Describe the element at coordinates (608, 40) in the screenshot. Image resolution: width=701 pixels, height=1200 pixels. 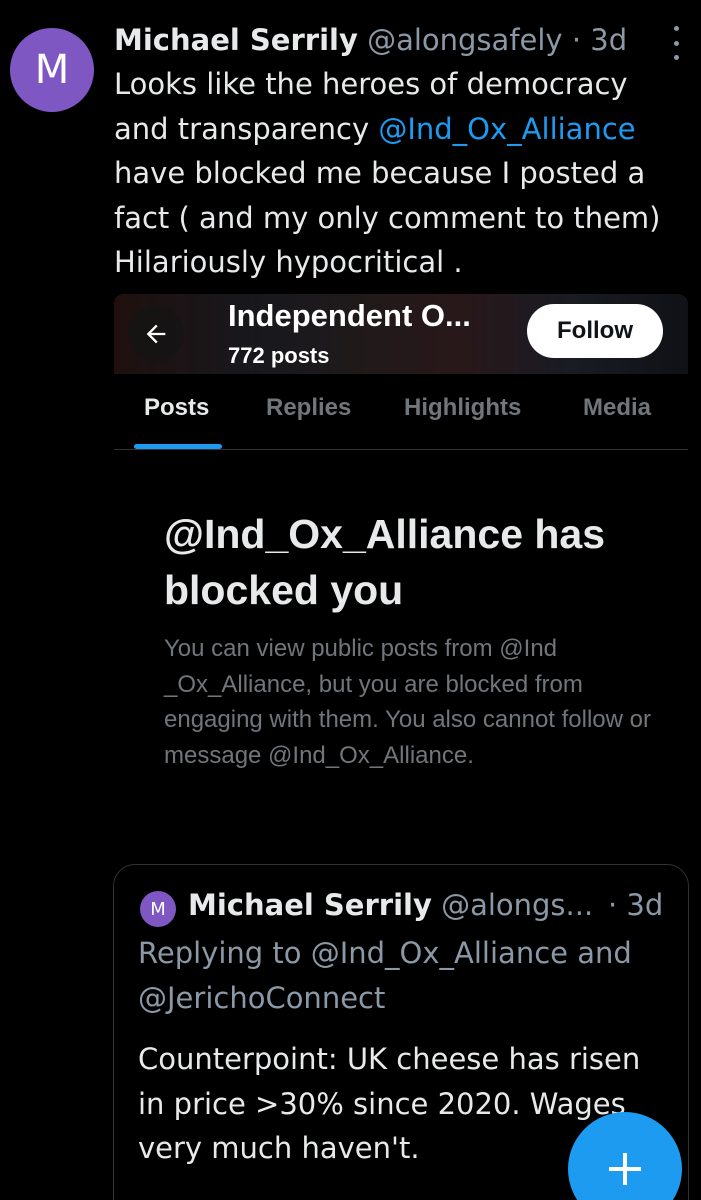
I see `tweet-time: 3d` at that location.